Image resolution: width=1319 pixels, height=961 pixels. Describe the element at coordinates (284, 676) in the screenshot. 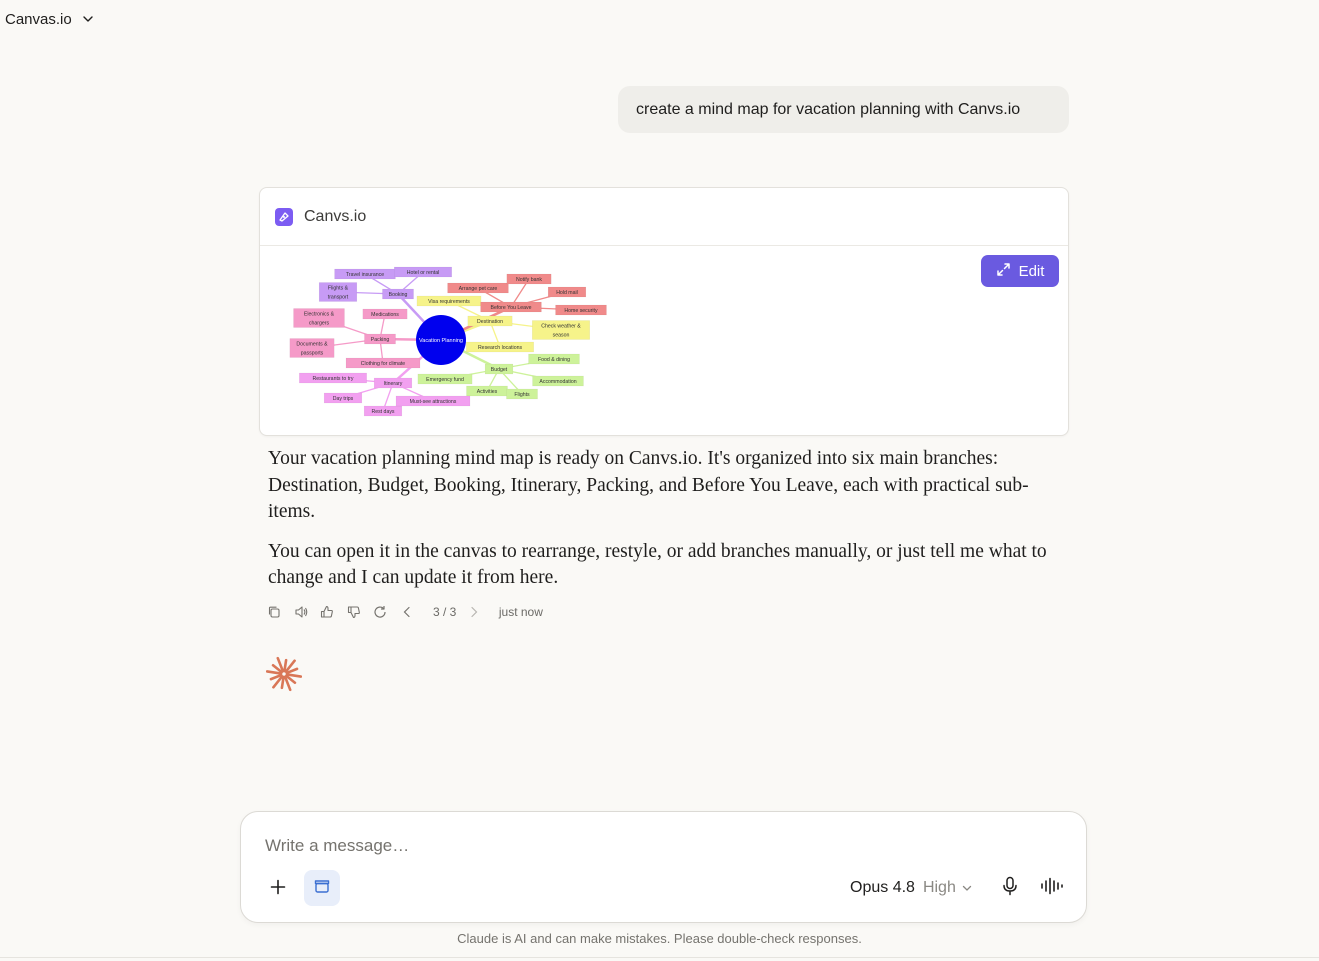

I see `claude-spark-icon` at that location.